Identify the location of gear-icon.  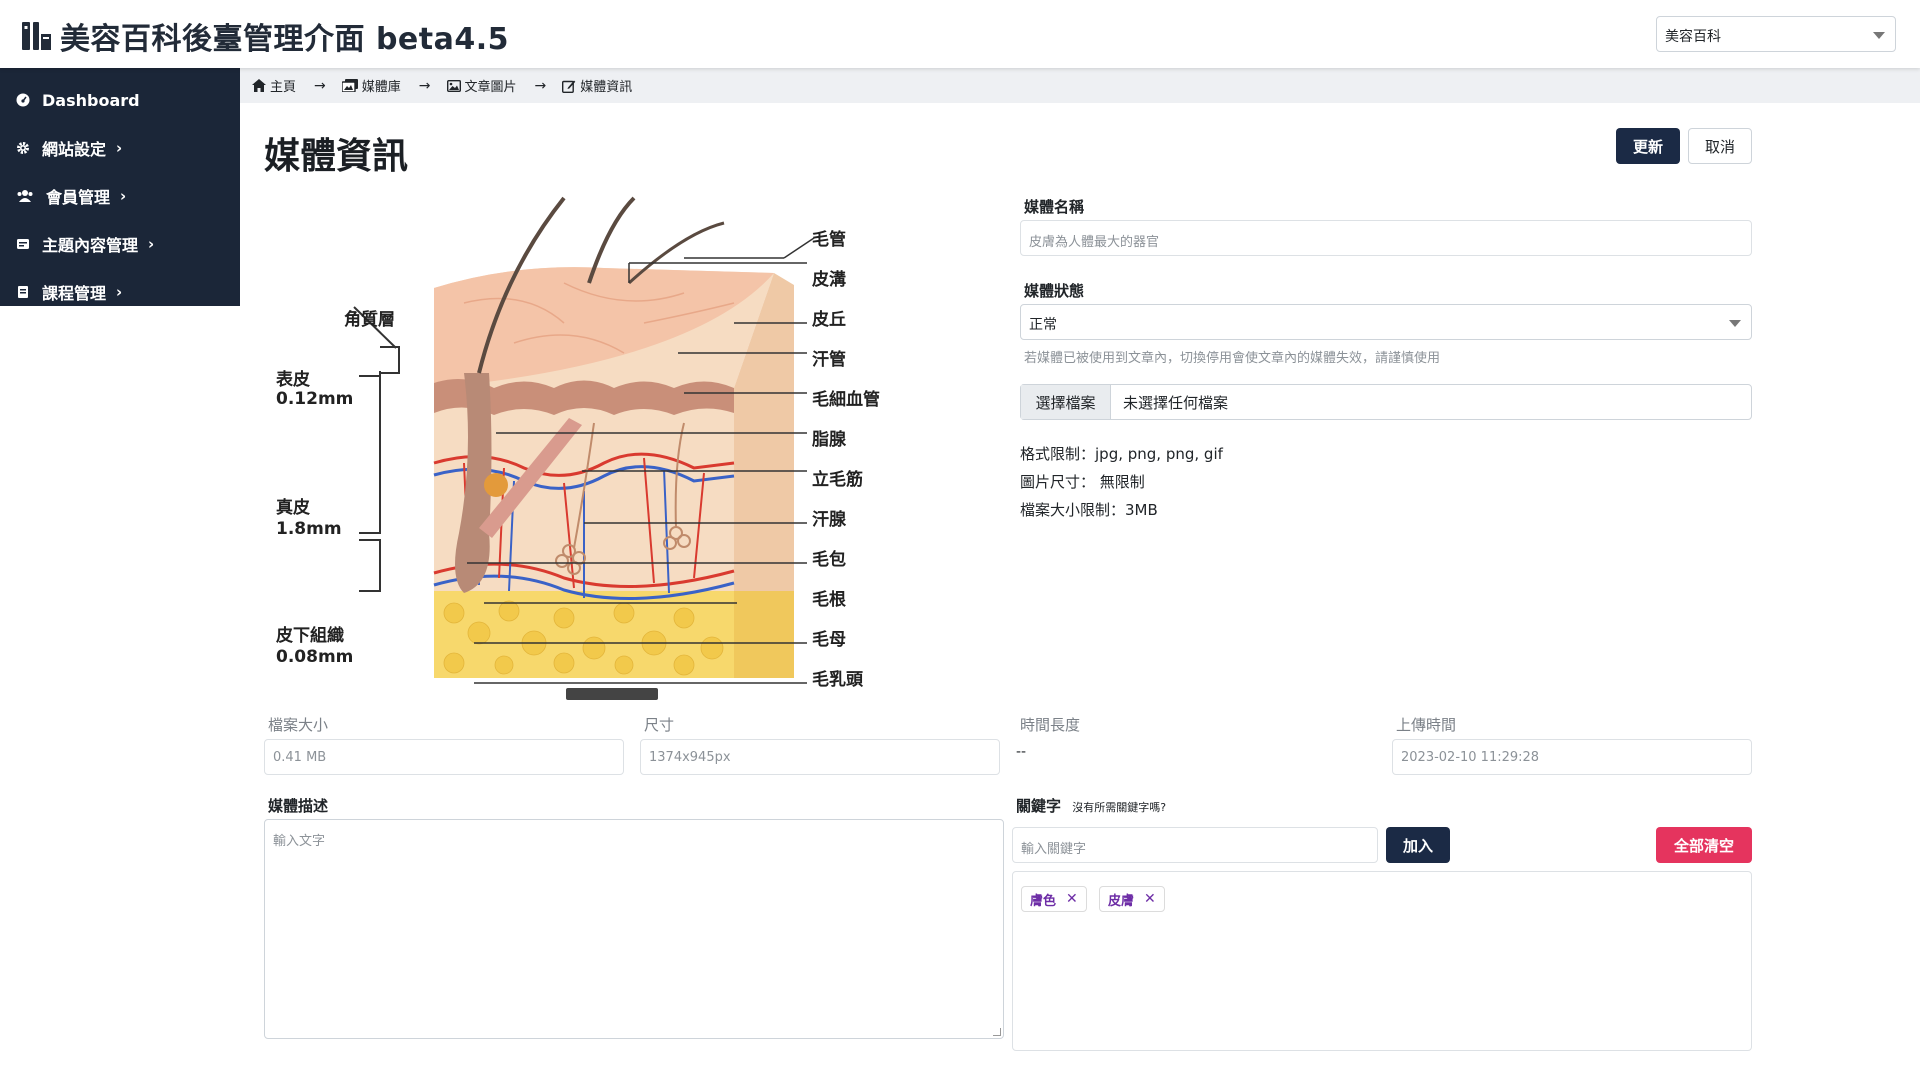
(23, 148).